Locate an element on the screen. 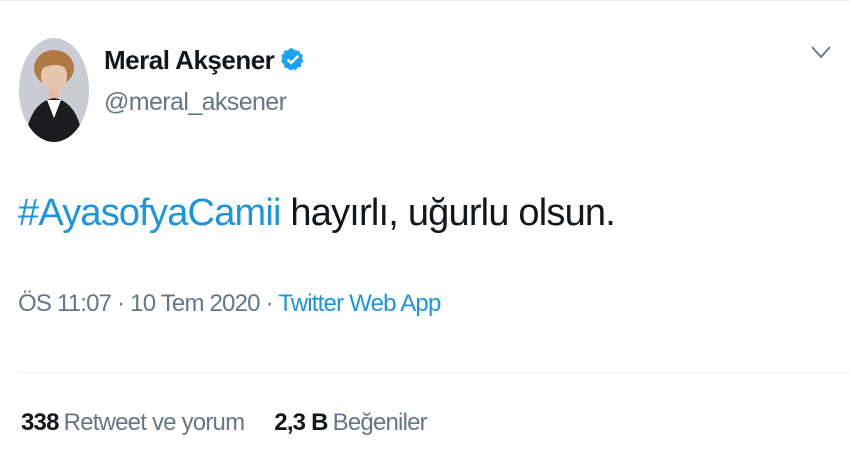 The width and height of the screenshot is (850, 475). avatar is located at coordinates (54, 90).